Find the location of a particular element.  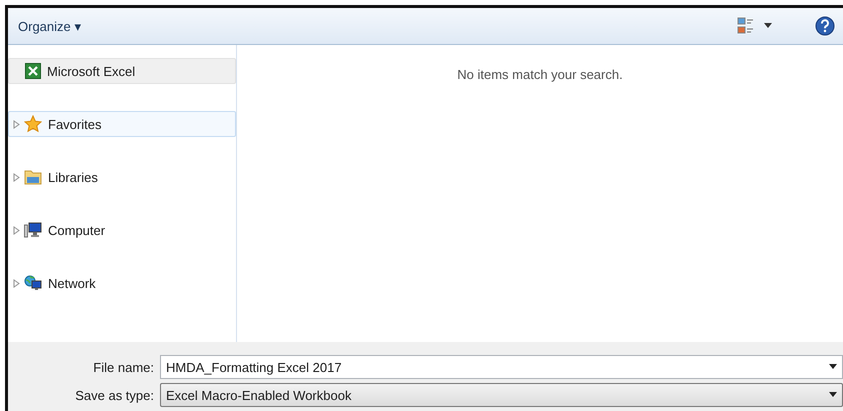

star-icon is located at coordinates (33, 124).